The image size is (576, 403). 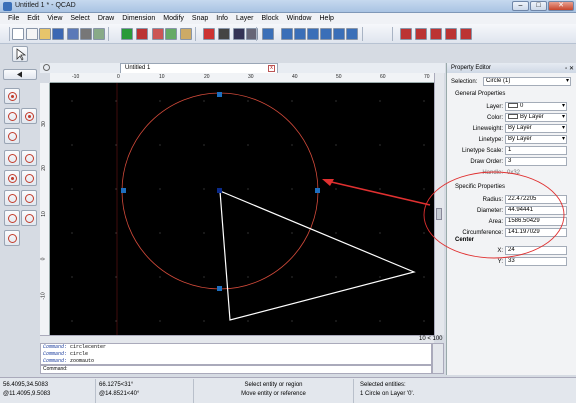 I want to click on pointer-tool-button, so click(x=20, y=54).